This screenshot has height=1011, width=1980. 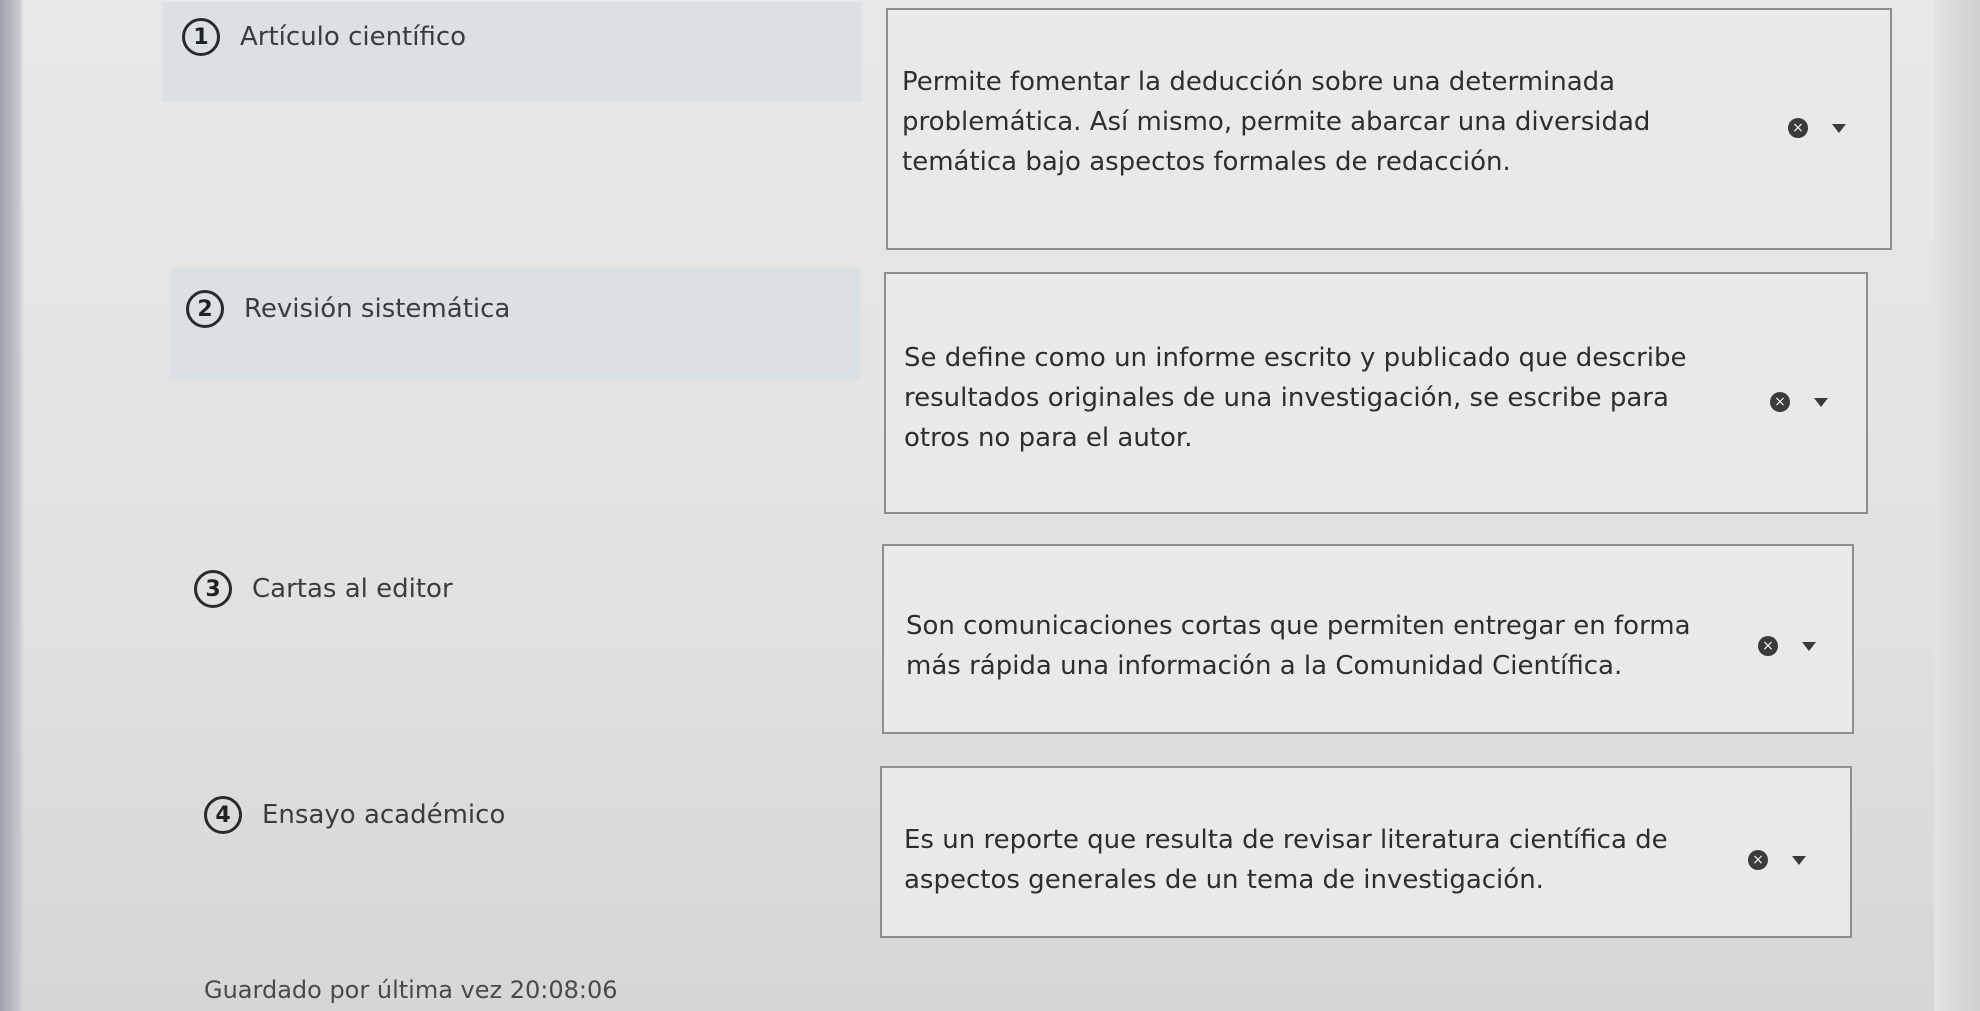 I want to click on term-number-2: 2, so click(x=205, y=309).